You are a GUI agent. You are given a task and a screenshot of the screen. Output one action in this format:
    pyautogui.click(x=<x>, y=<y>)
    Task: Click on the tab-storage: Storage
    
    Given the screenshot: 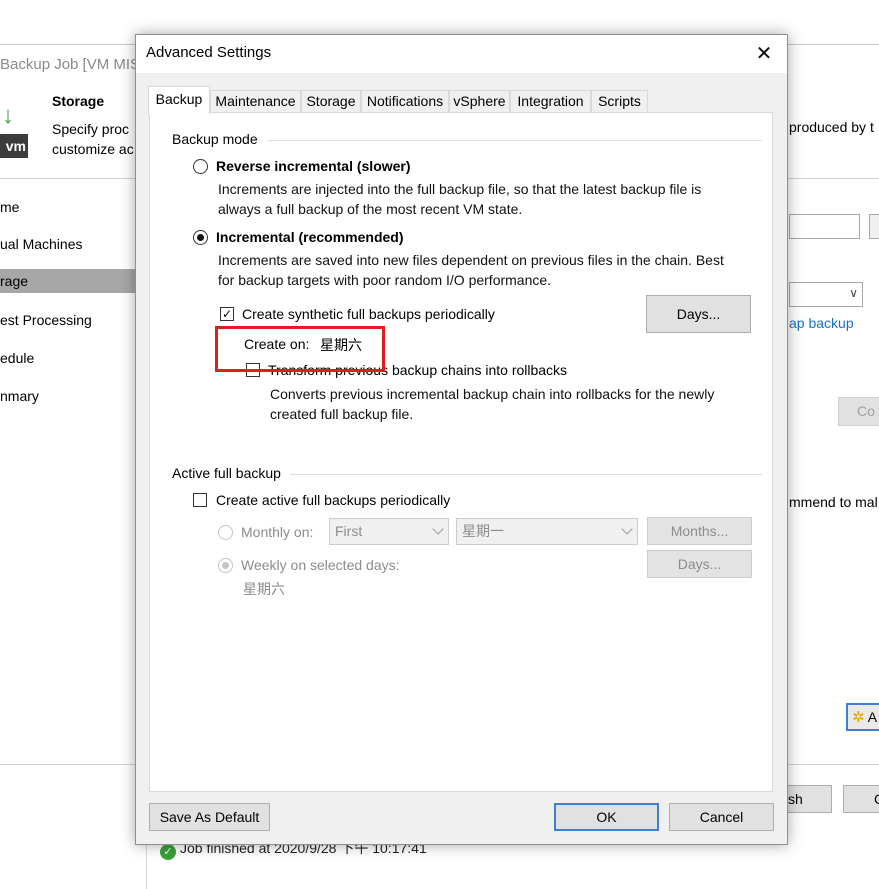 What is the action you would take?
    pyautogui.click(x=331, y=101)
    